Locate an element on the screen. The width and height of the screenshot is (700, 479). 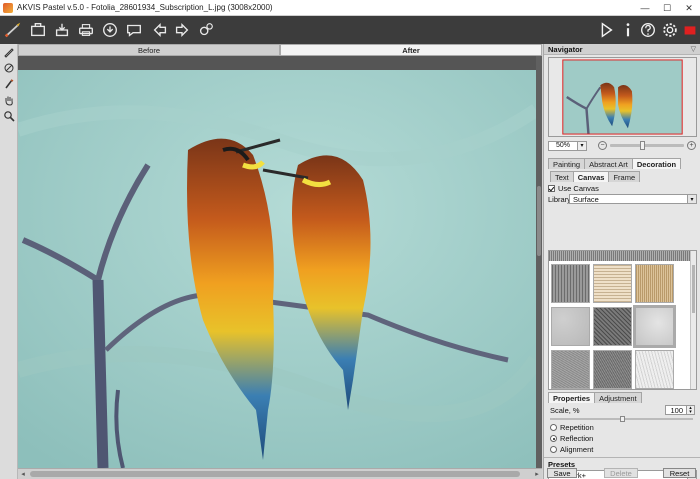
share-icon is located at coordinates (110, 30).